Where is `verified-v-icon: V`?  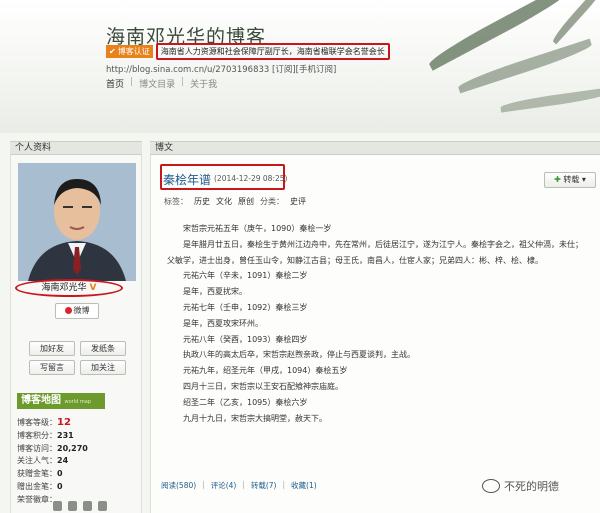
verified-v-icon: V is located at coordinates (93, 288).